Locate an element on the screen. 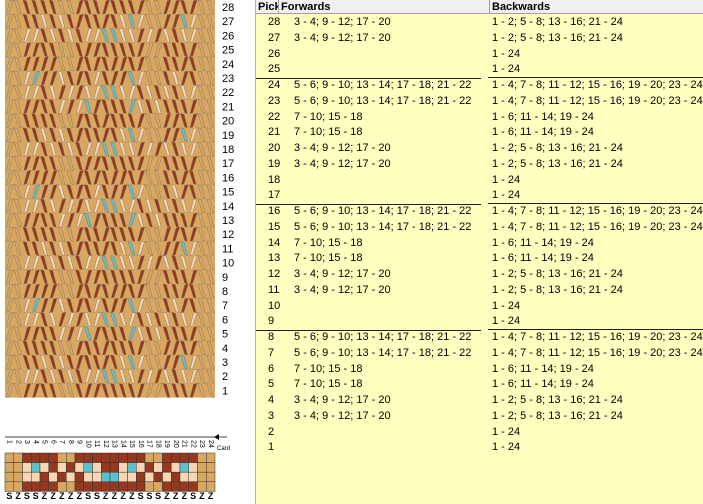  table-row: 21 7 - 10; 15 - 18 1 - 6; 11 - 14; 19 - 24 is located at coordinates (479, 133).